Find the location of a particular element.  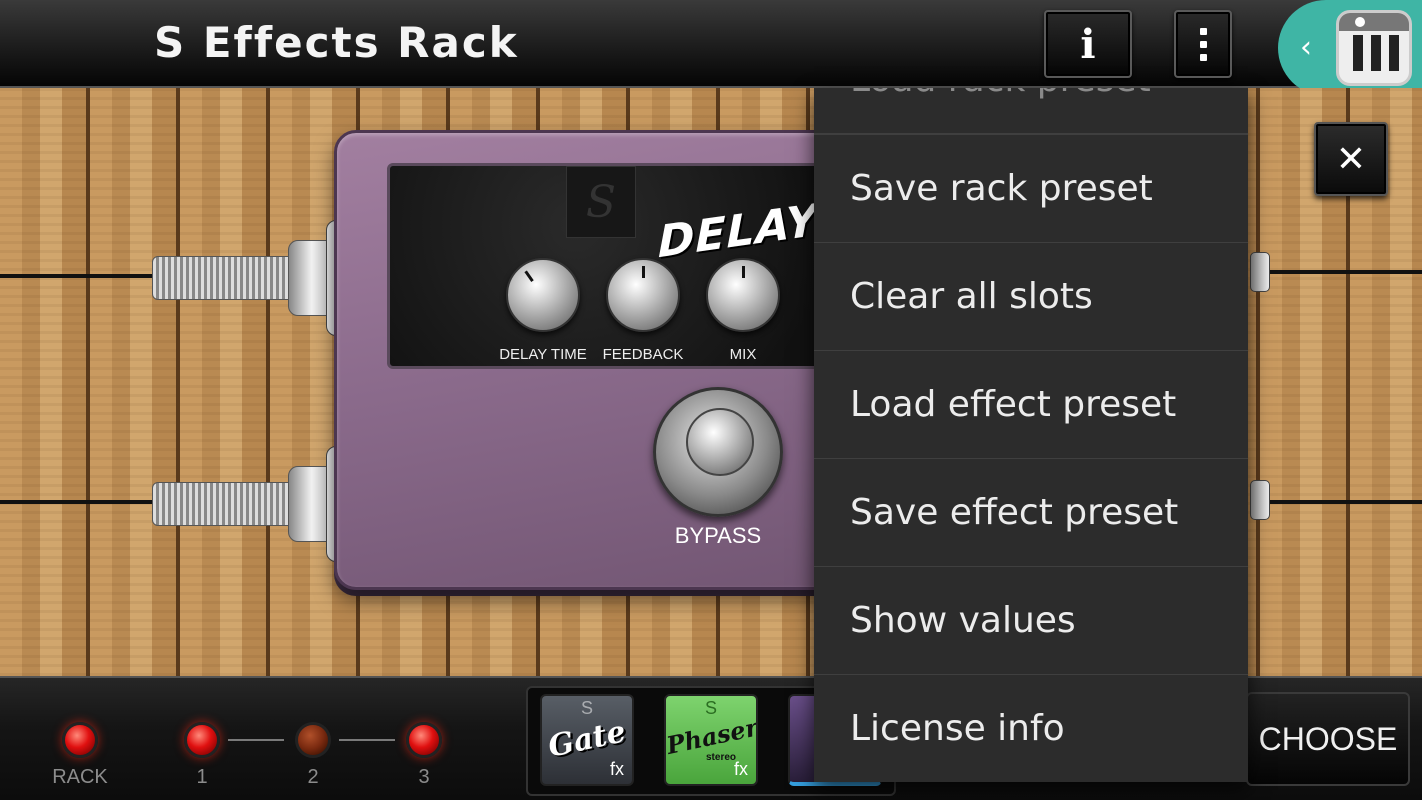

menu-item-save-effect-preset: Save effect preset is located at coordinates (1031, 512).